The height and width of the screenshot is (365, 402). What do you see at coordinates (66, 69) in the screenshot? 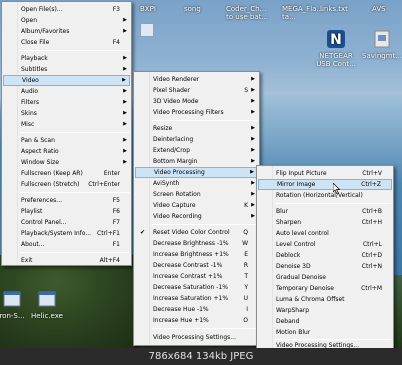
I see `menu-item-subtitles: Subtitles ▶` at bounding box center [66, 69].